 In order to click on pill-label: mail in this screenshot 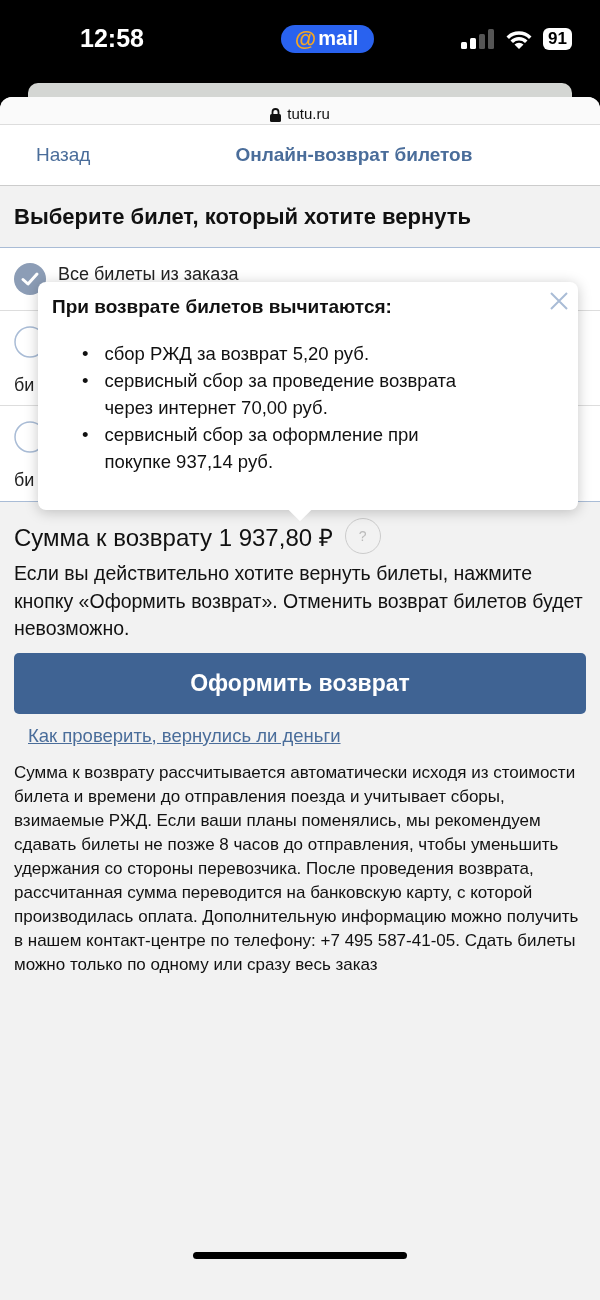, I will do `click(338, 38)`.